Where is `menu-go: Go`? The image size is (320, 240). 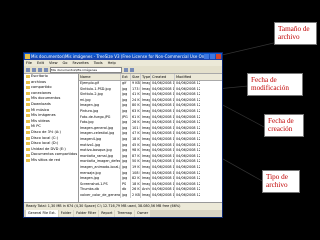 menu-go: Go is located at coordinates (65, 63).